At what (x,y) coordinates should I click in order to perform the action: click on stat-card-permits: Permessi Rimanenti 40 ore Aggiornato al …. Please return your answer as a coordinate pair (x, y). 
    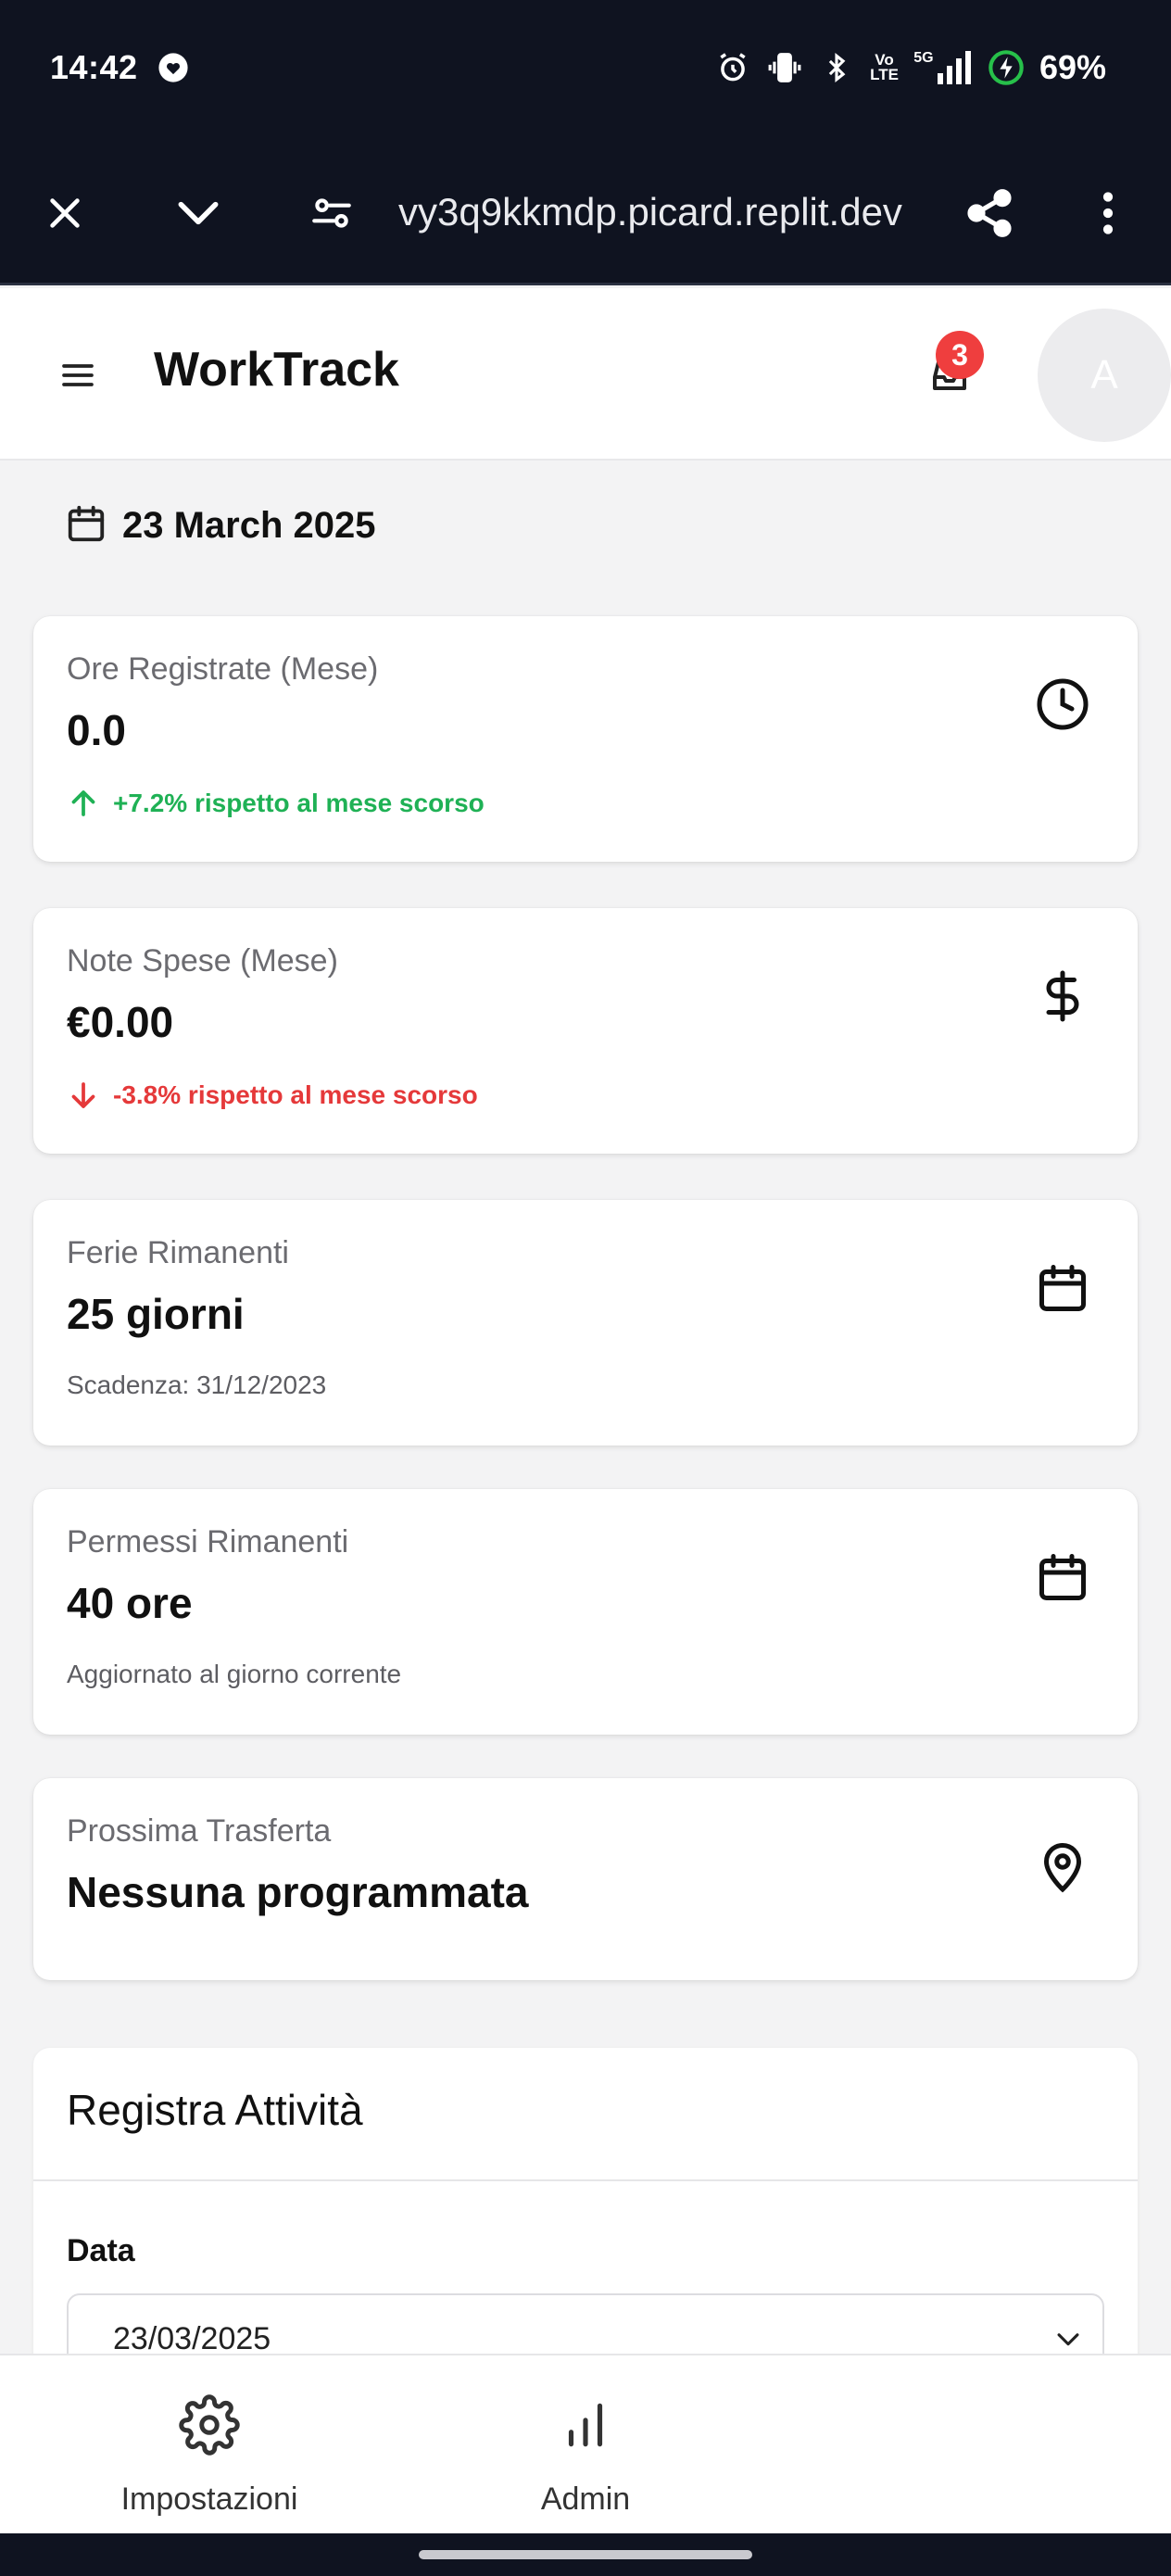
    Looking at the image, I should click on (585, 1612).